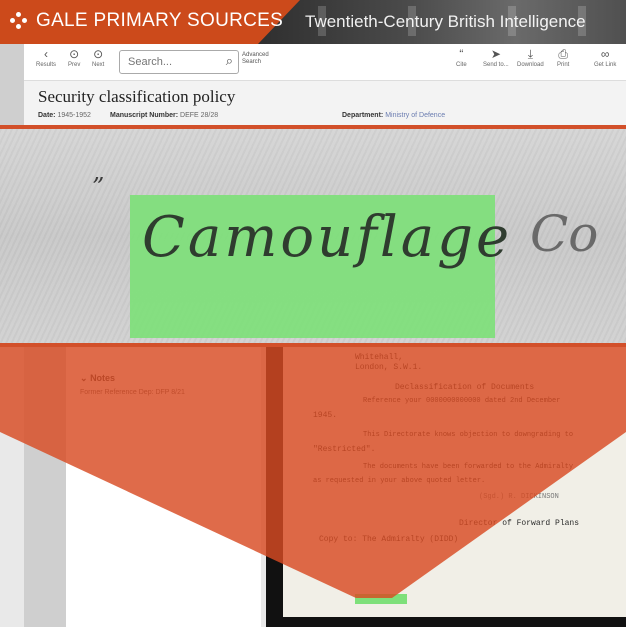 The height and width of the screenshot is (627, 626). I want to click on gale-logo-icon, so click(19, 21).